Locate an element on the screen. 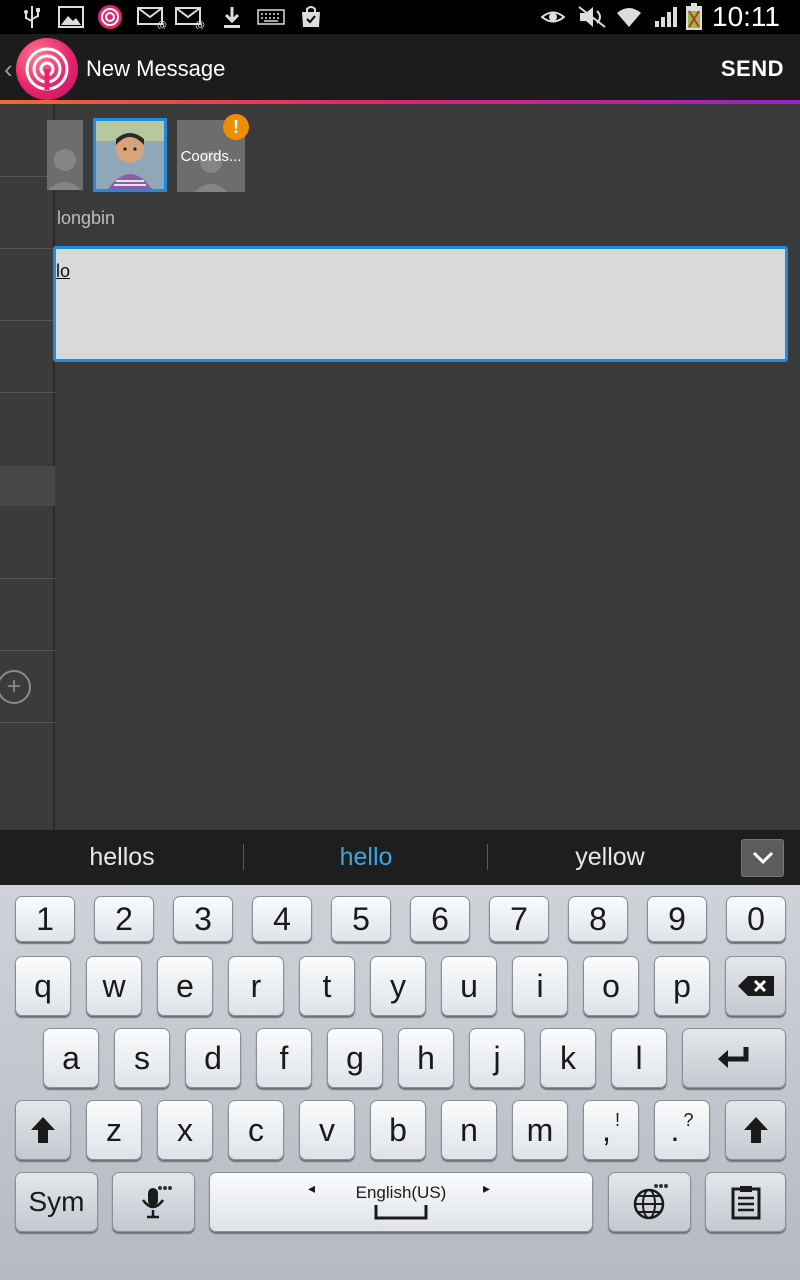  key-m: m is located at coordinates (540, 1130).